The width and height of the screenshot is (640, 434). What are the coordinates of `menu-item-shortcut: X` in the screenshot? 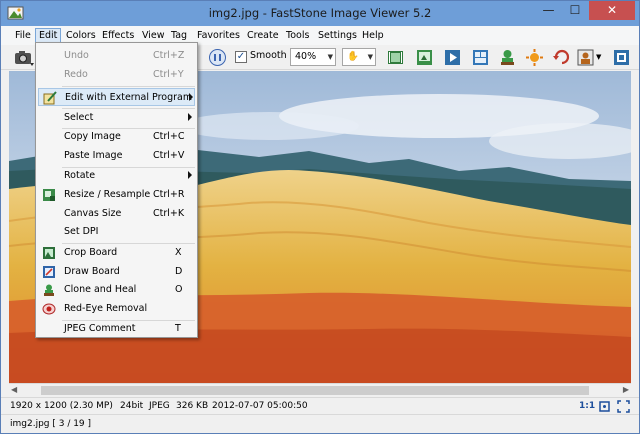 It's located at (178, 252).